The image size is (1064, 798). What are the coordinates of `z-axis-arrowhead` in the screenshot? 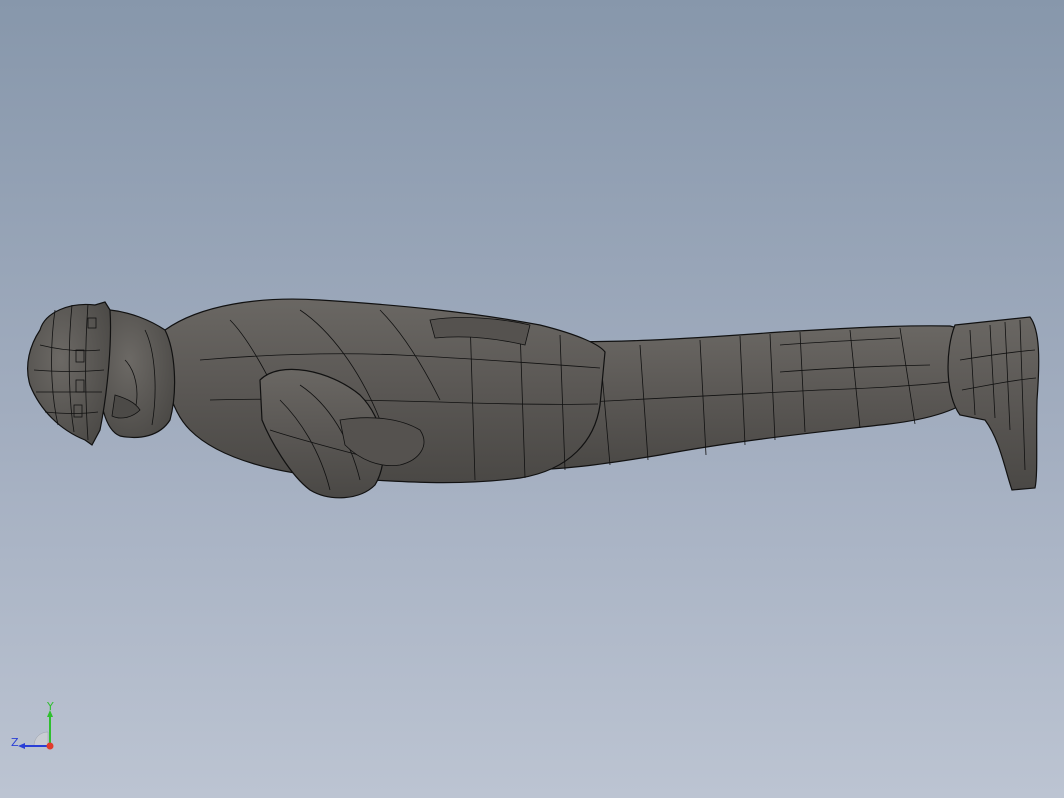 It's located at (21, 746).